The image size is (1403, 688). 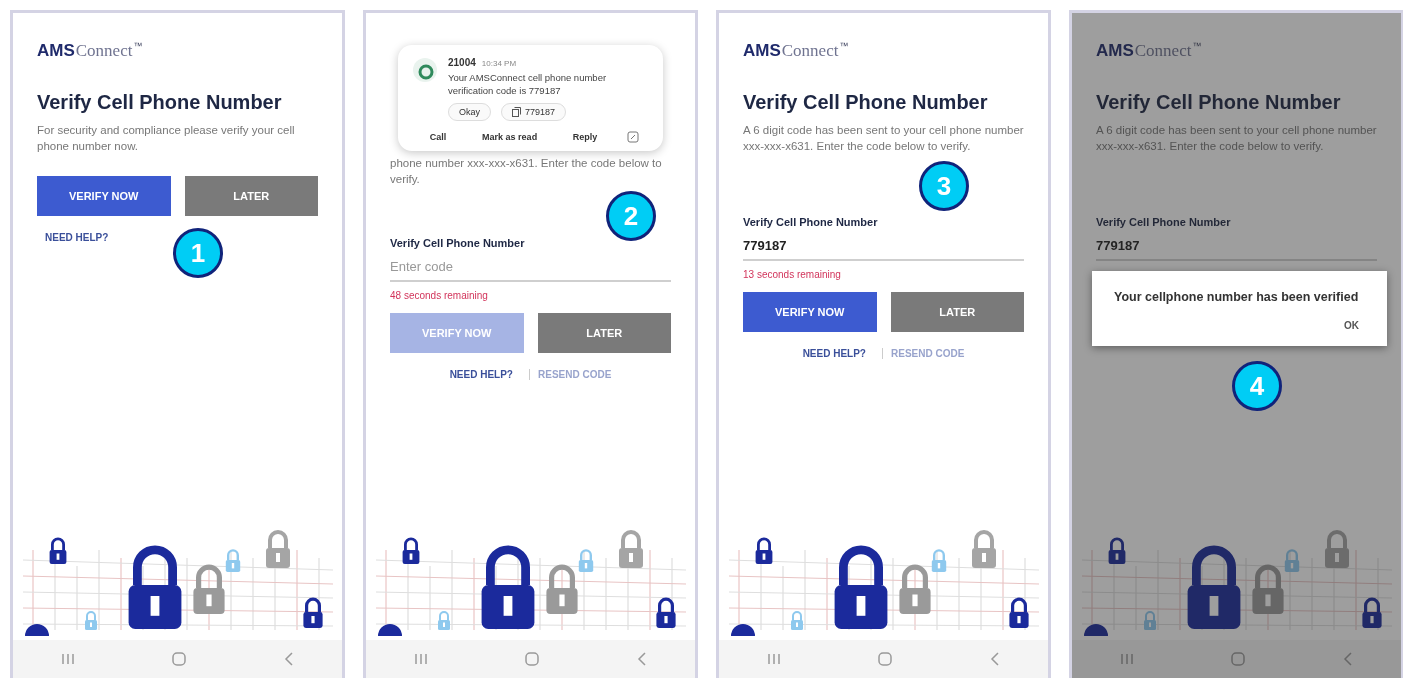 I want to click on code-input: Enter code, so click(x=530, y=269).